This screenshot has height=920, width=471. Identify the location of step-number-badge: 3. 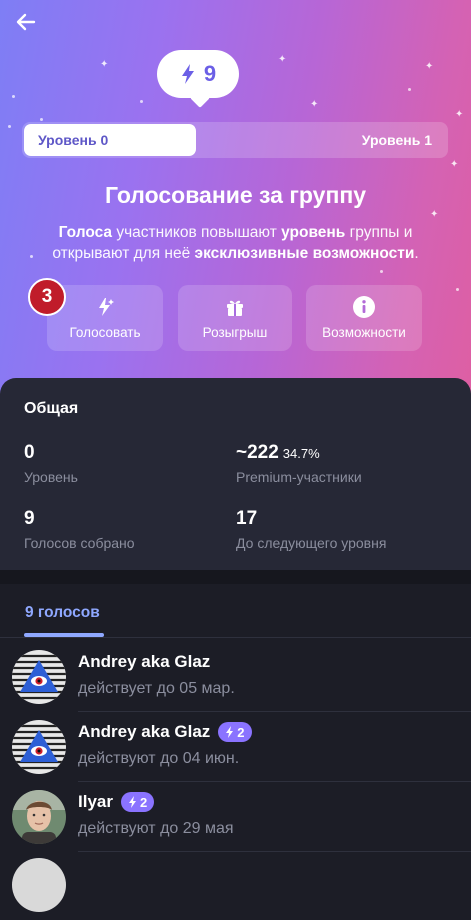
(47, 297).